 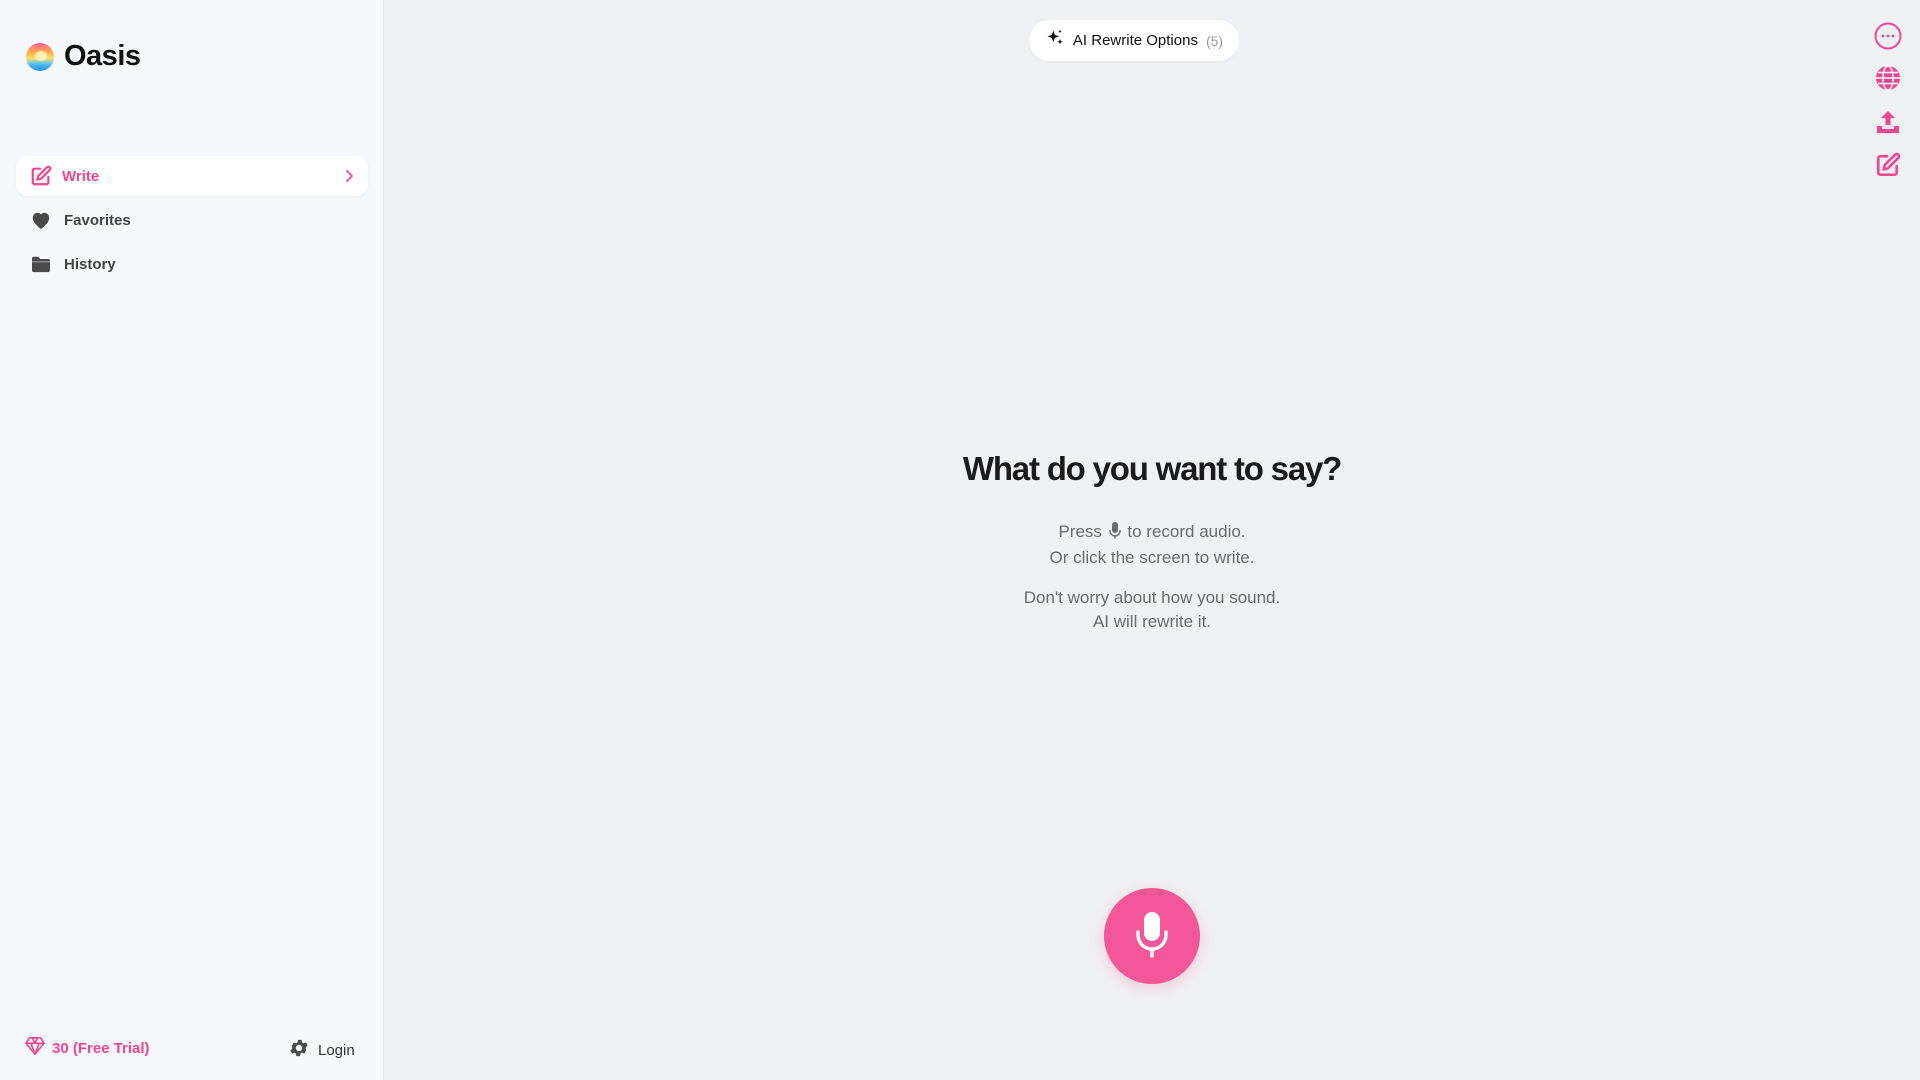 I want to click on login-button: Login, so click(x=321, y=1050).